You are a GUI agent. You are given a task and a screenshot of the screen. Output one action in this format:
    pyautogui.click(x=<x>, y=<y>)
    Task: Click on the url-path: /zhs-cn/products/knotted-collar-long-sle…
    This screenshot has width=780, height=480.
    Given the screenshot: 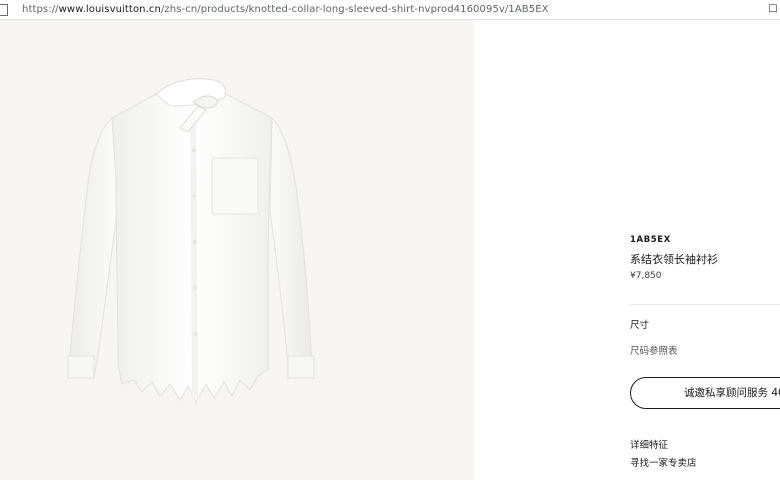 What is the action you would take?
    pyautogui.click(x=354, y=9)
    